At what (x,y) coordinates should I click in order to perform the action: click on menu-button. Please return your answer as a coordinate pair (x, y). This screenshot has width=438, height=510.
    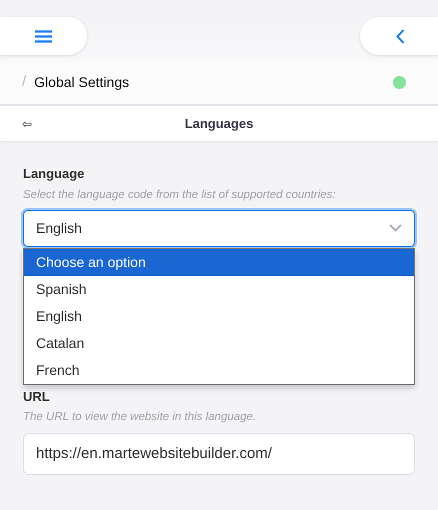
    Looking at the image, I should click on (43, 36).